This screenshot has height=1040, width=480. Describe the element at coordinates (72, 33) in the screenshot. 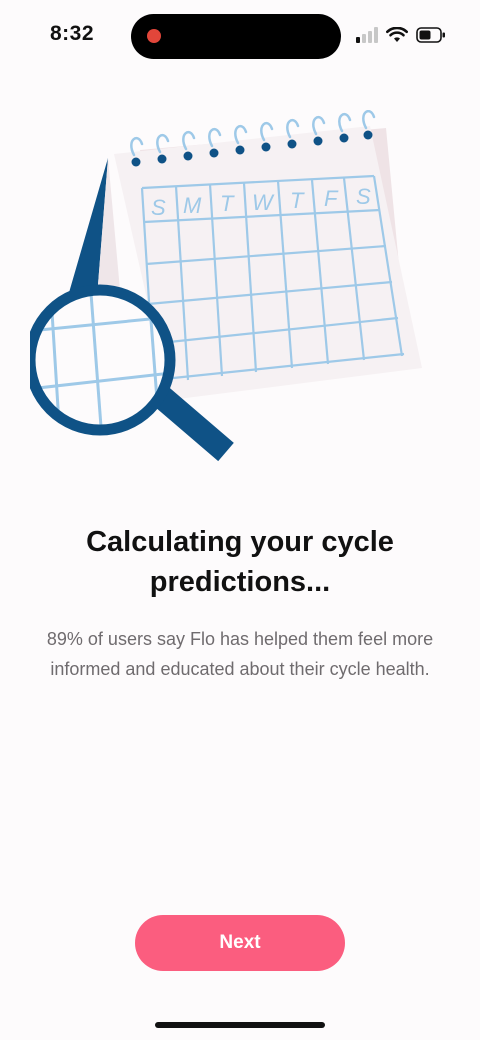

I see `status-time: 8:32` at that location.